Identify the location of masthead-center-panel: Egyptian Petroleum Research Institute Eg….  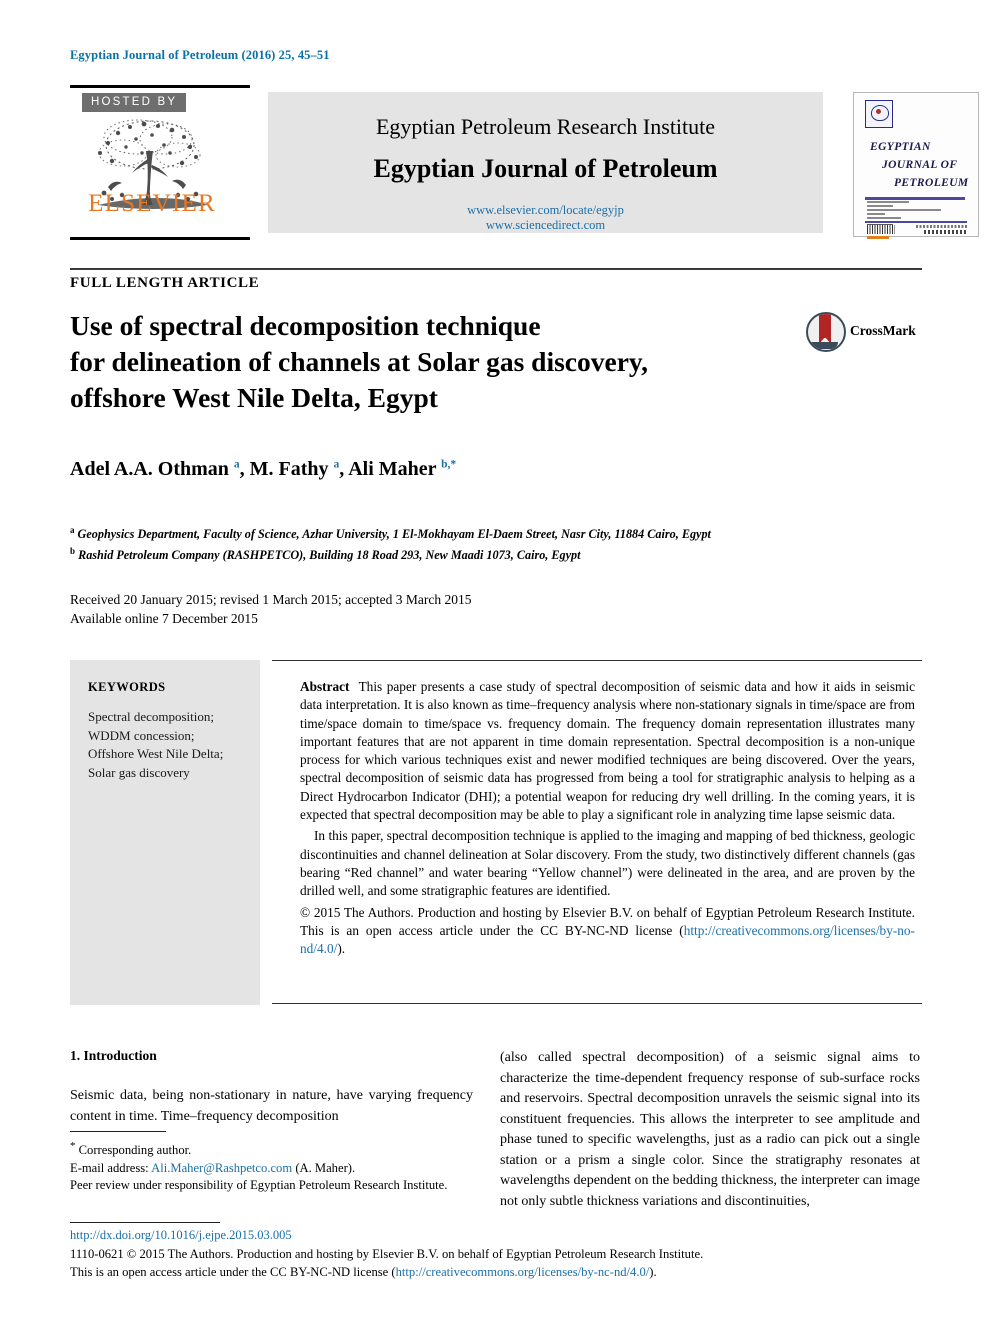
(545, 162).